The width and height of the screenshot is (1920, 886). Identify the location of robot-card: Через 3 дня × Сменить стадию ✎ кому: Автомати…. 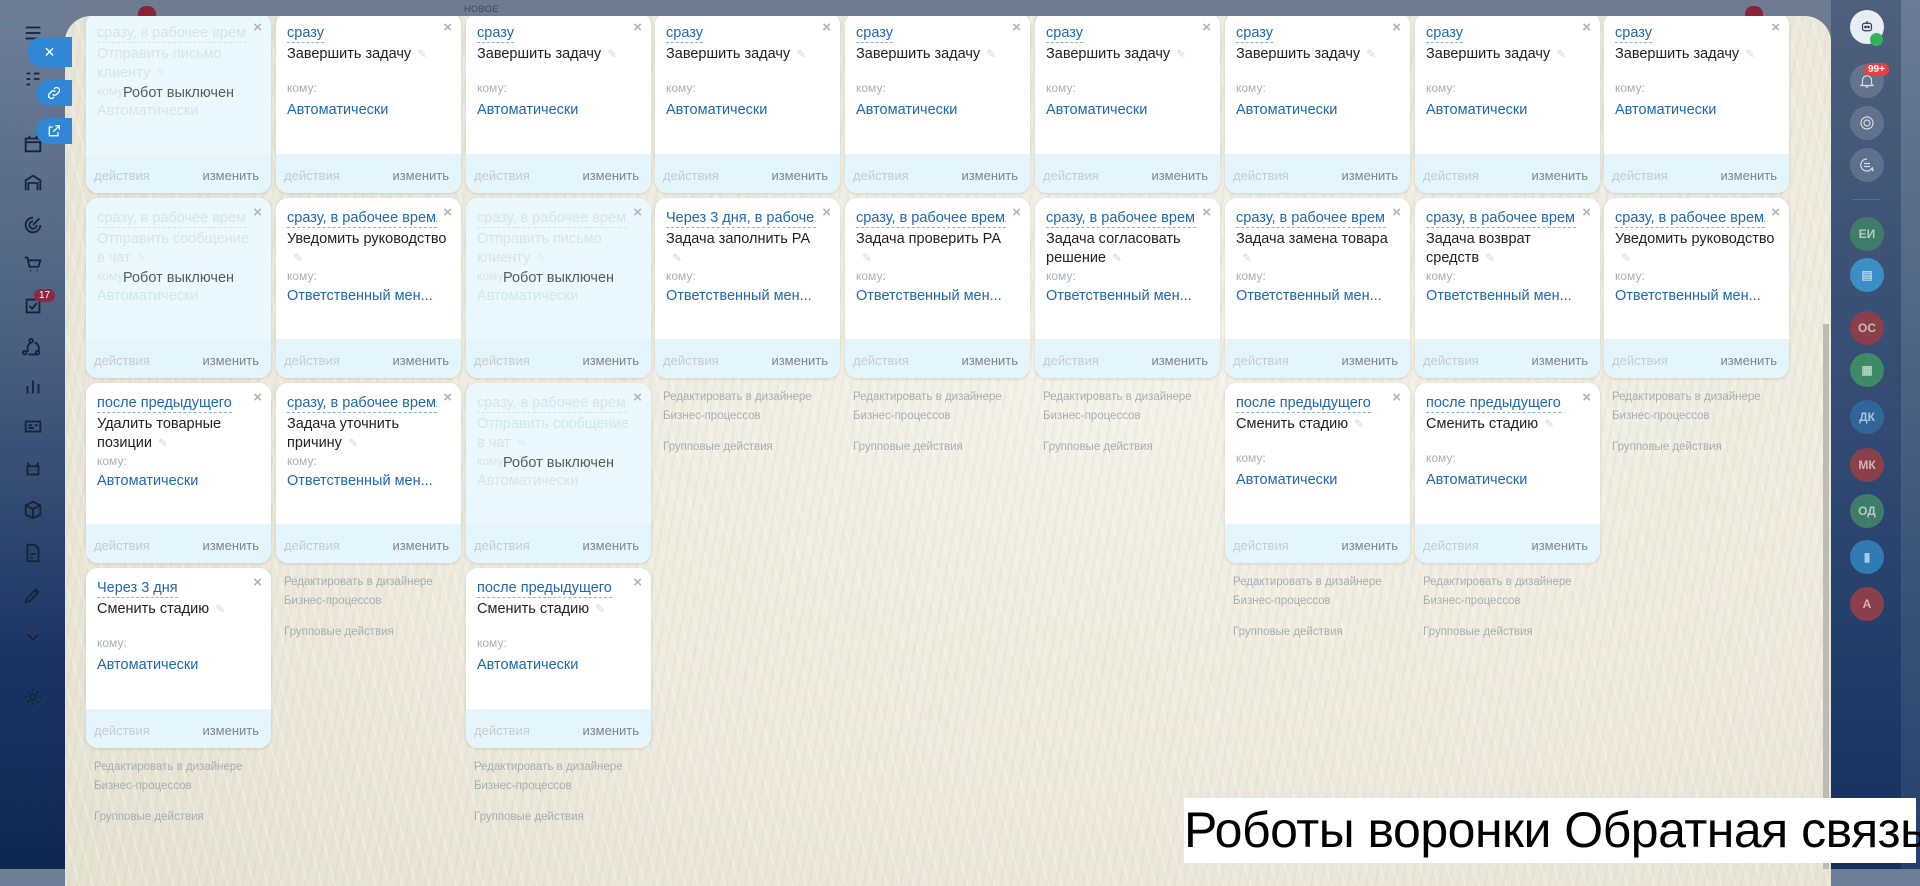
(178, 658).